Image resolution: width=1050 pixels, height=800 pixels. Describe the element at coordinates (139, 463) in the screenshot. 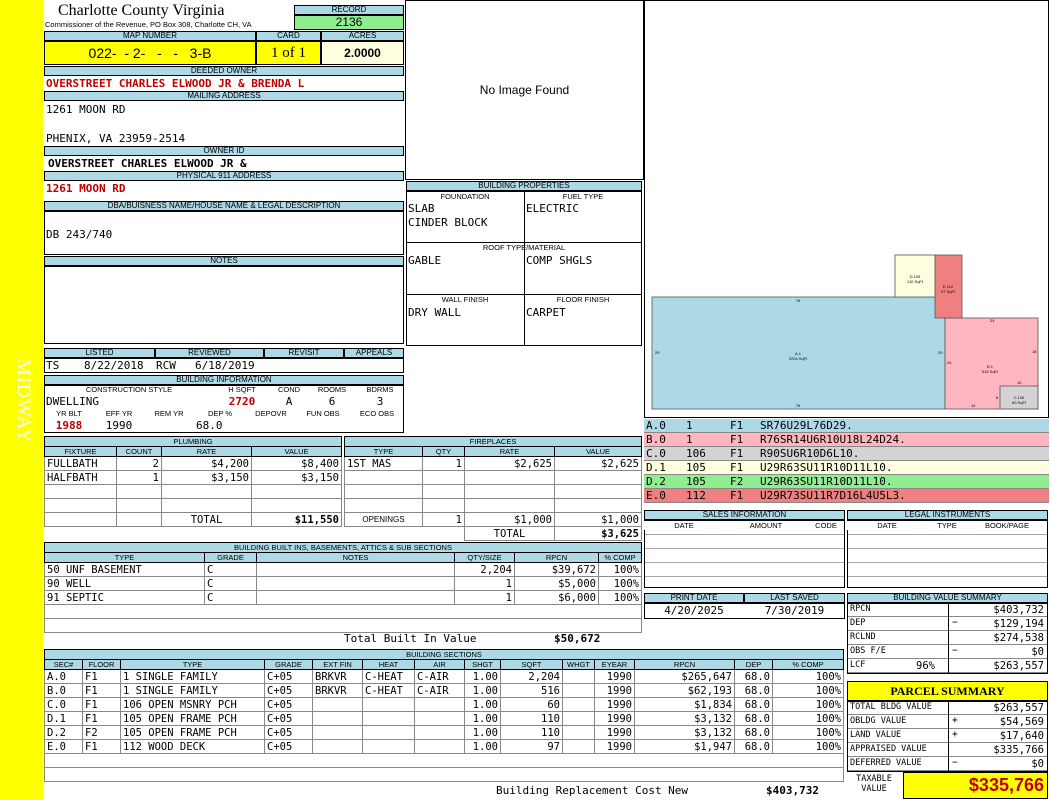

I see `table-cell: 2` at that location.